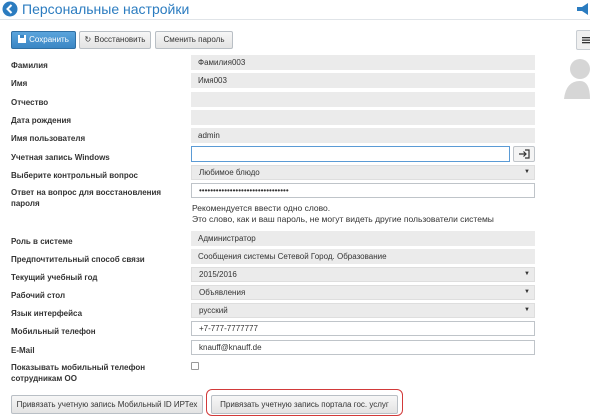 Image resolution: width=590 pixels, height=416 pixels. I want to click on show-phone-label-2: сотрудникам ОО, so click(44, 378).